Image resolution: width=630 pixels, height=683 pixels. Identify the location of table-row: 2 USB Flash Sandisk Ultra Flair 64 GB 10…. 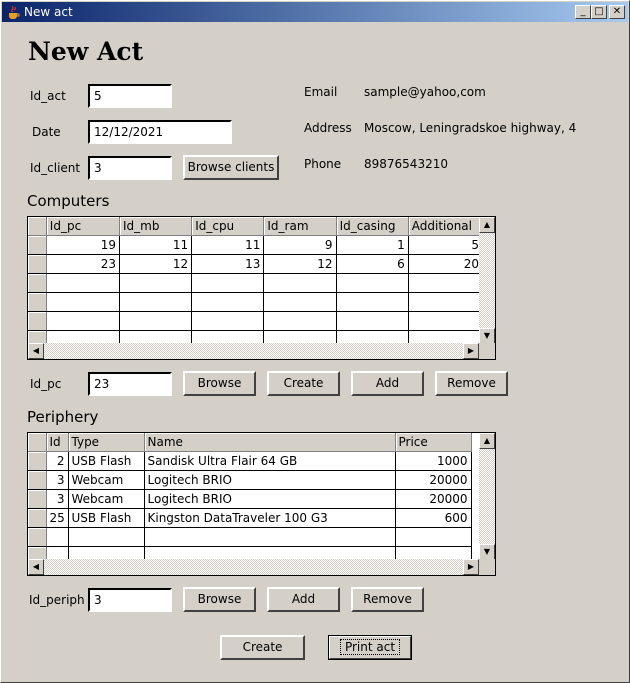
(250, 461).